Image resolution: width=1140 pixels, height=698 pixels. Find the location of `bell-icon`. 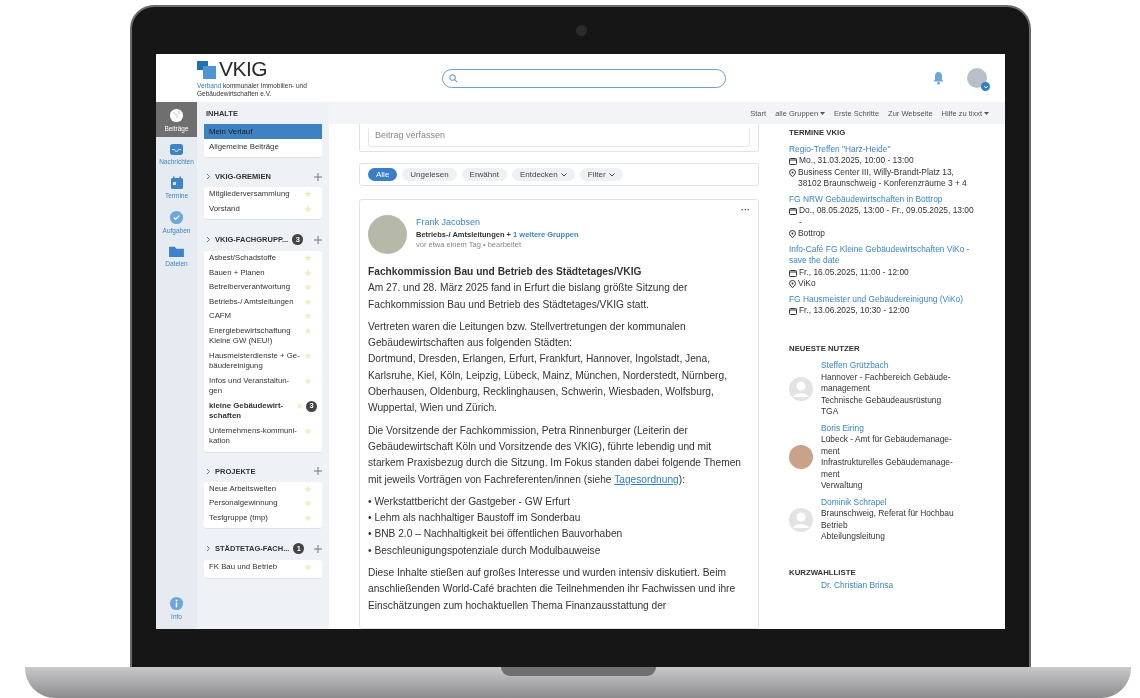

bell-icon is located at coordinates (938, 78).